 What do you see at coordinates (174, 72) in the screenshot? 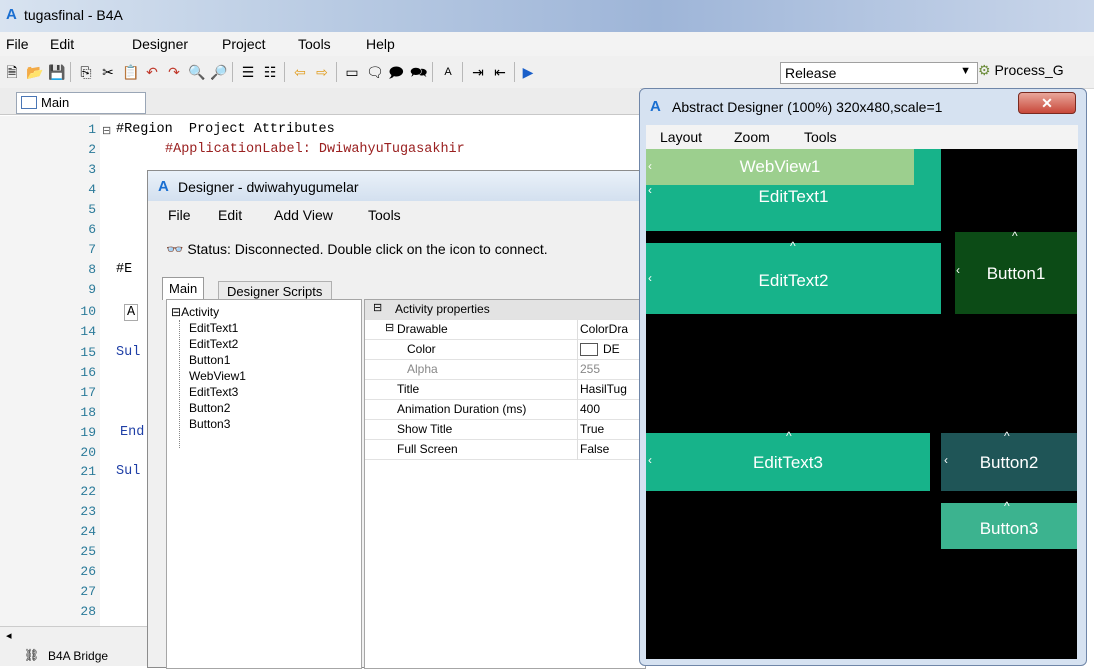
I see `redo-icon: ↷` at bounding box center [174, 72].